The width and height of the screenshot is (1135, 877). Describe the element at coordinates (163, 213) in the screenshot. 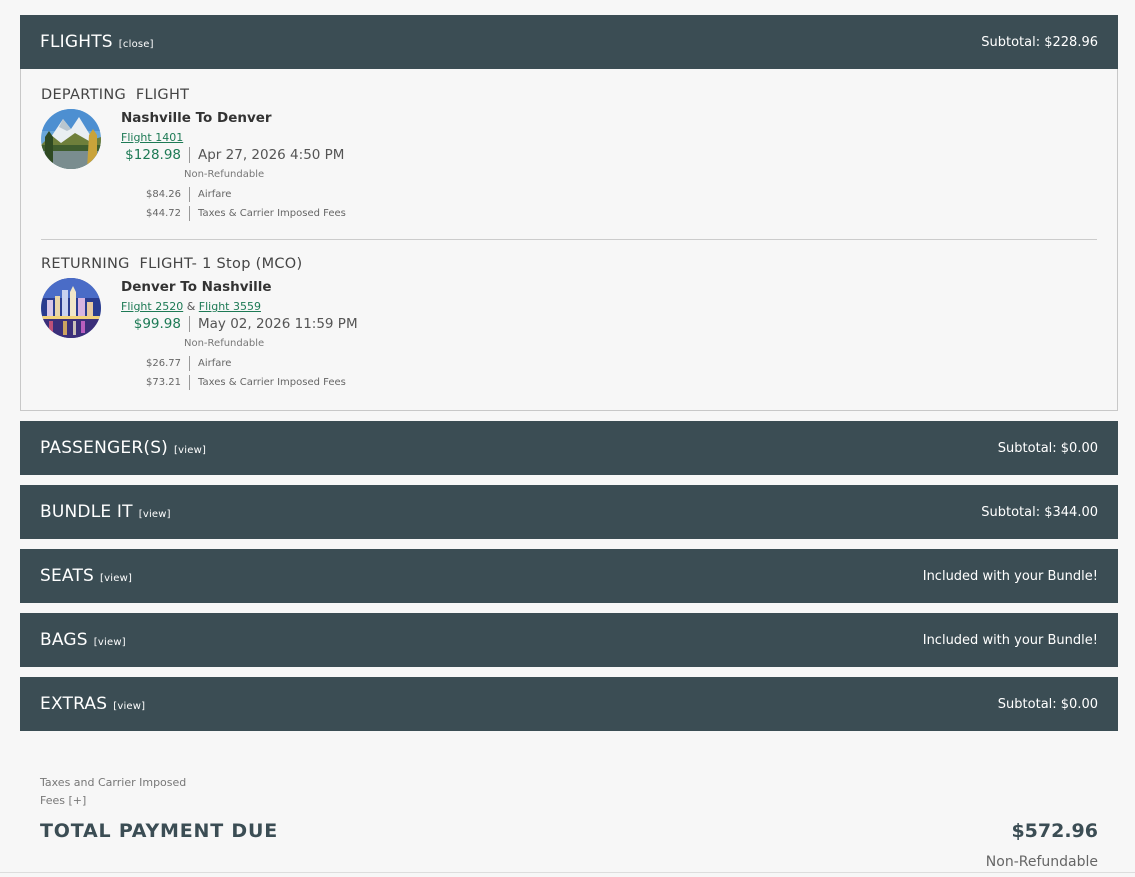

I see `departing-taxes-amount: $44.72` at that location.